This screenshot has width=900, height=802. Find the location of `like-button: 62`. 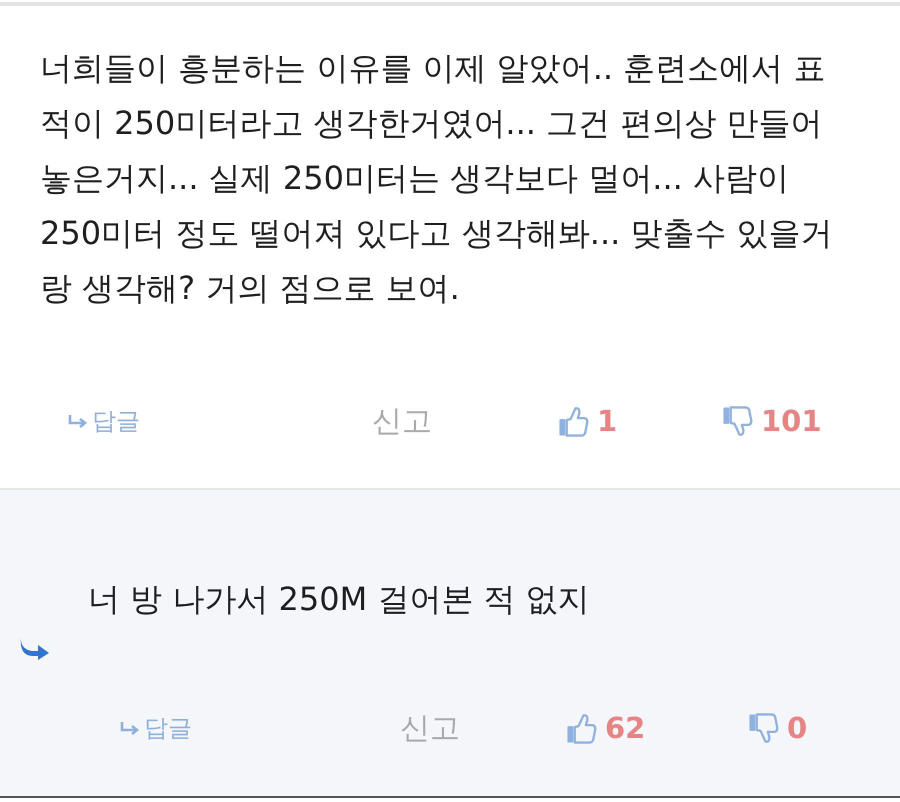

like-button: 62 is located at coordinates (606, 728).